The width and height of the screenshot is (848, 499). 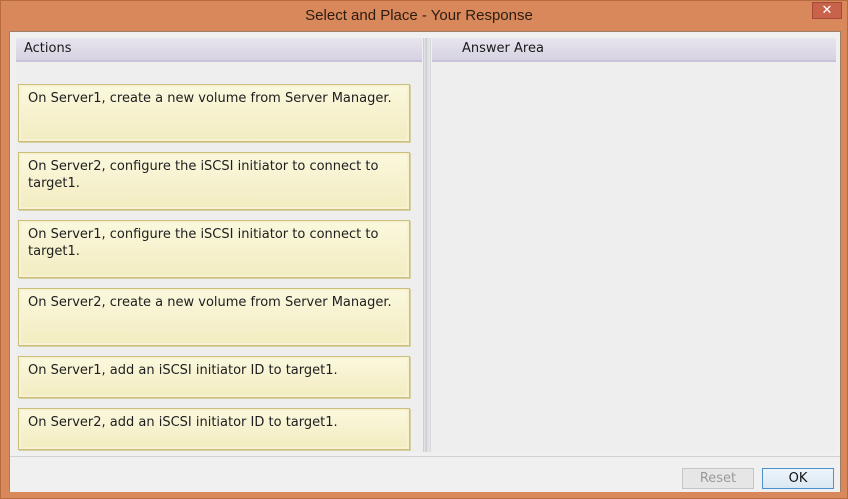 What do you see at coordinates (219, 50) in the screenshot?
I see `actions-header: Actions` at bounding box center [219, 50].